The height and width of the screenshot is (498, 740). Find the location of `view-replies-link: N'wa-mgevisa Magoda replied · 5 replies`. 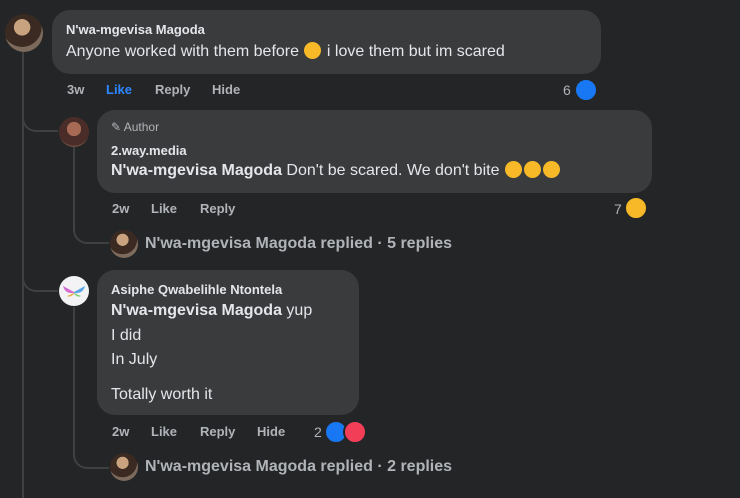

view-replies-link: N'wa-mgevisa Magoda replied · 5 replies is located at coordinates (298, 244).